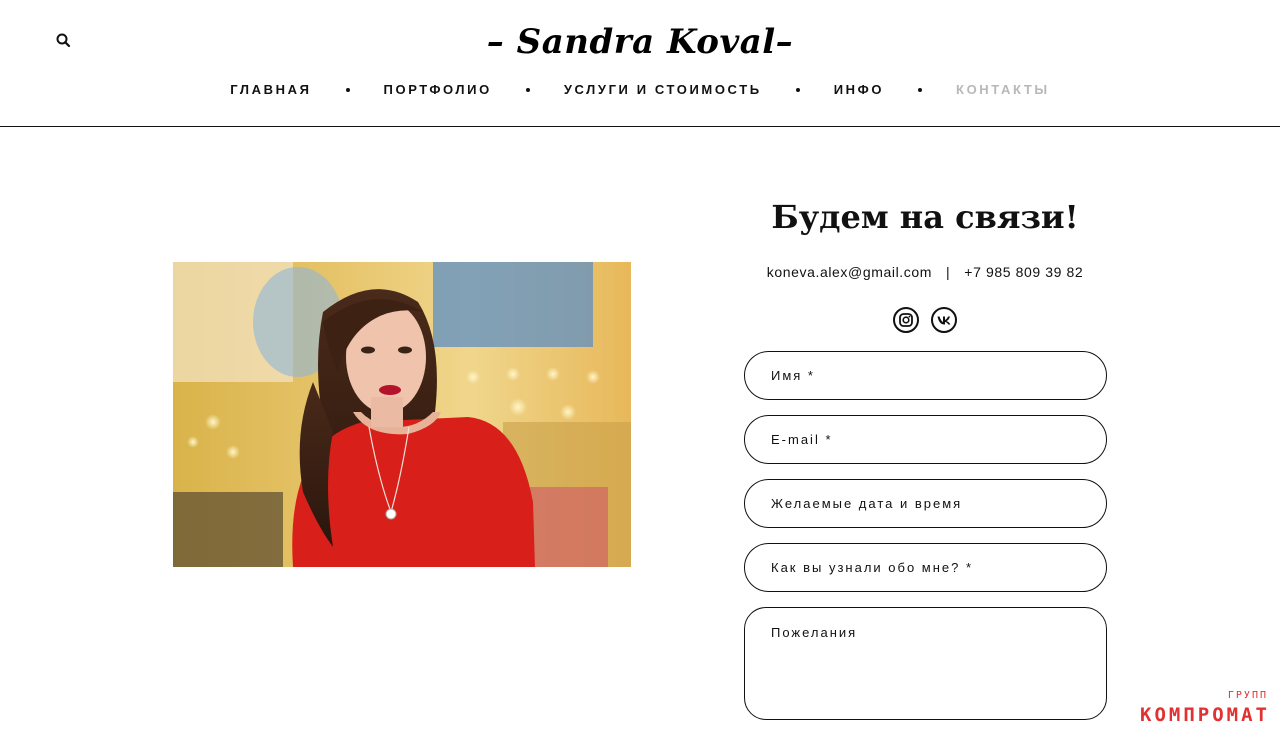  What do you see at coordinates (944, 320) in the screenshot?
I see `vk-icon` at bounding box center [944, 320].